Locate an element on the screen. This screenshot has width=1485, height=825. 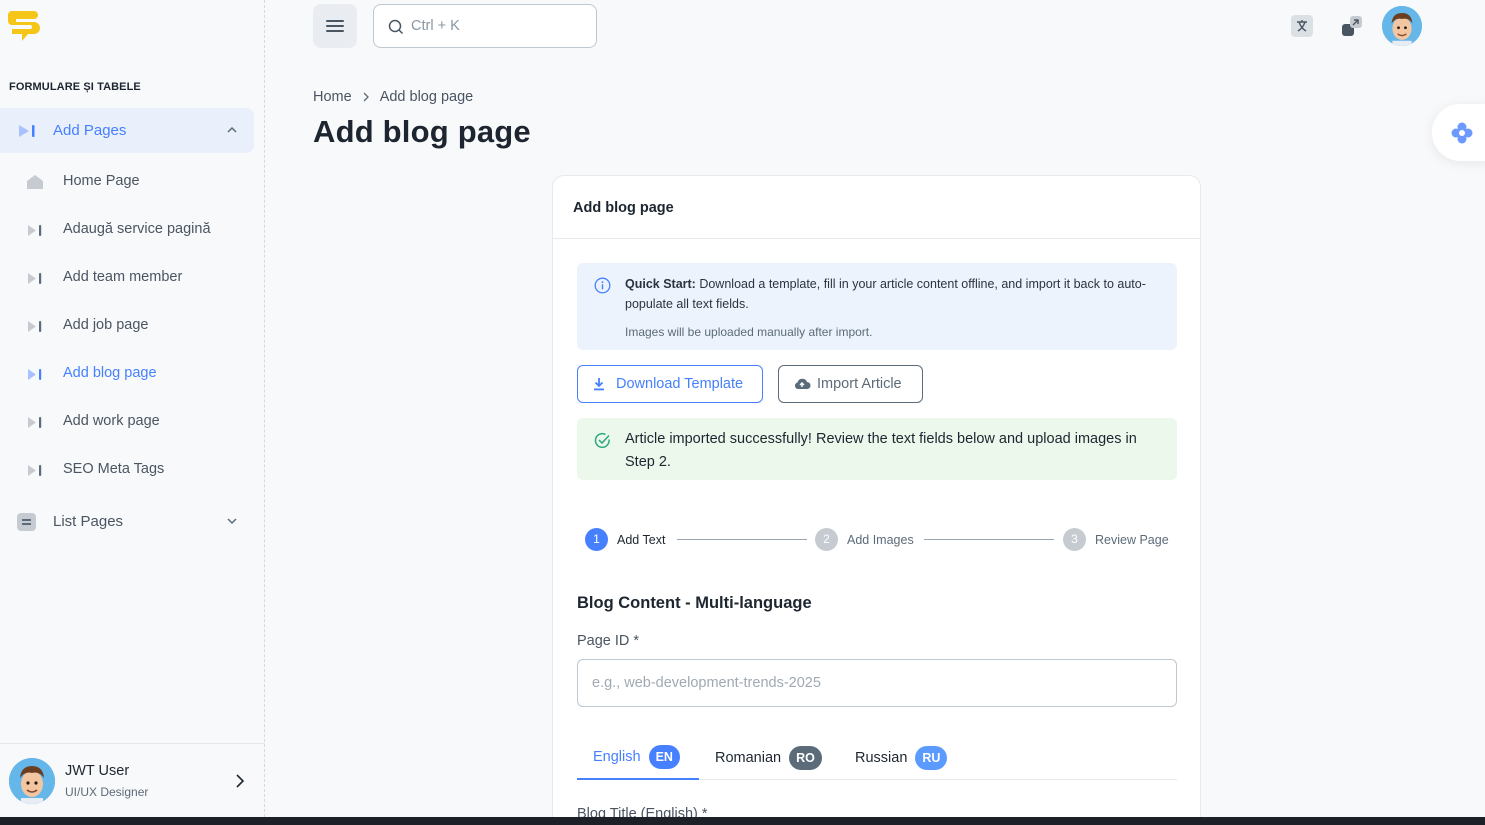
step-label: Add Images is located at coordinates (880, 539).